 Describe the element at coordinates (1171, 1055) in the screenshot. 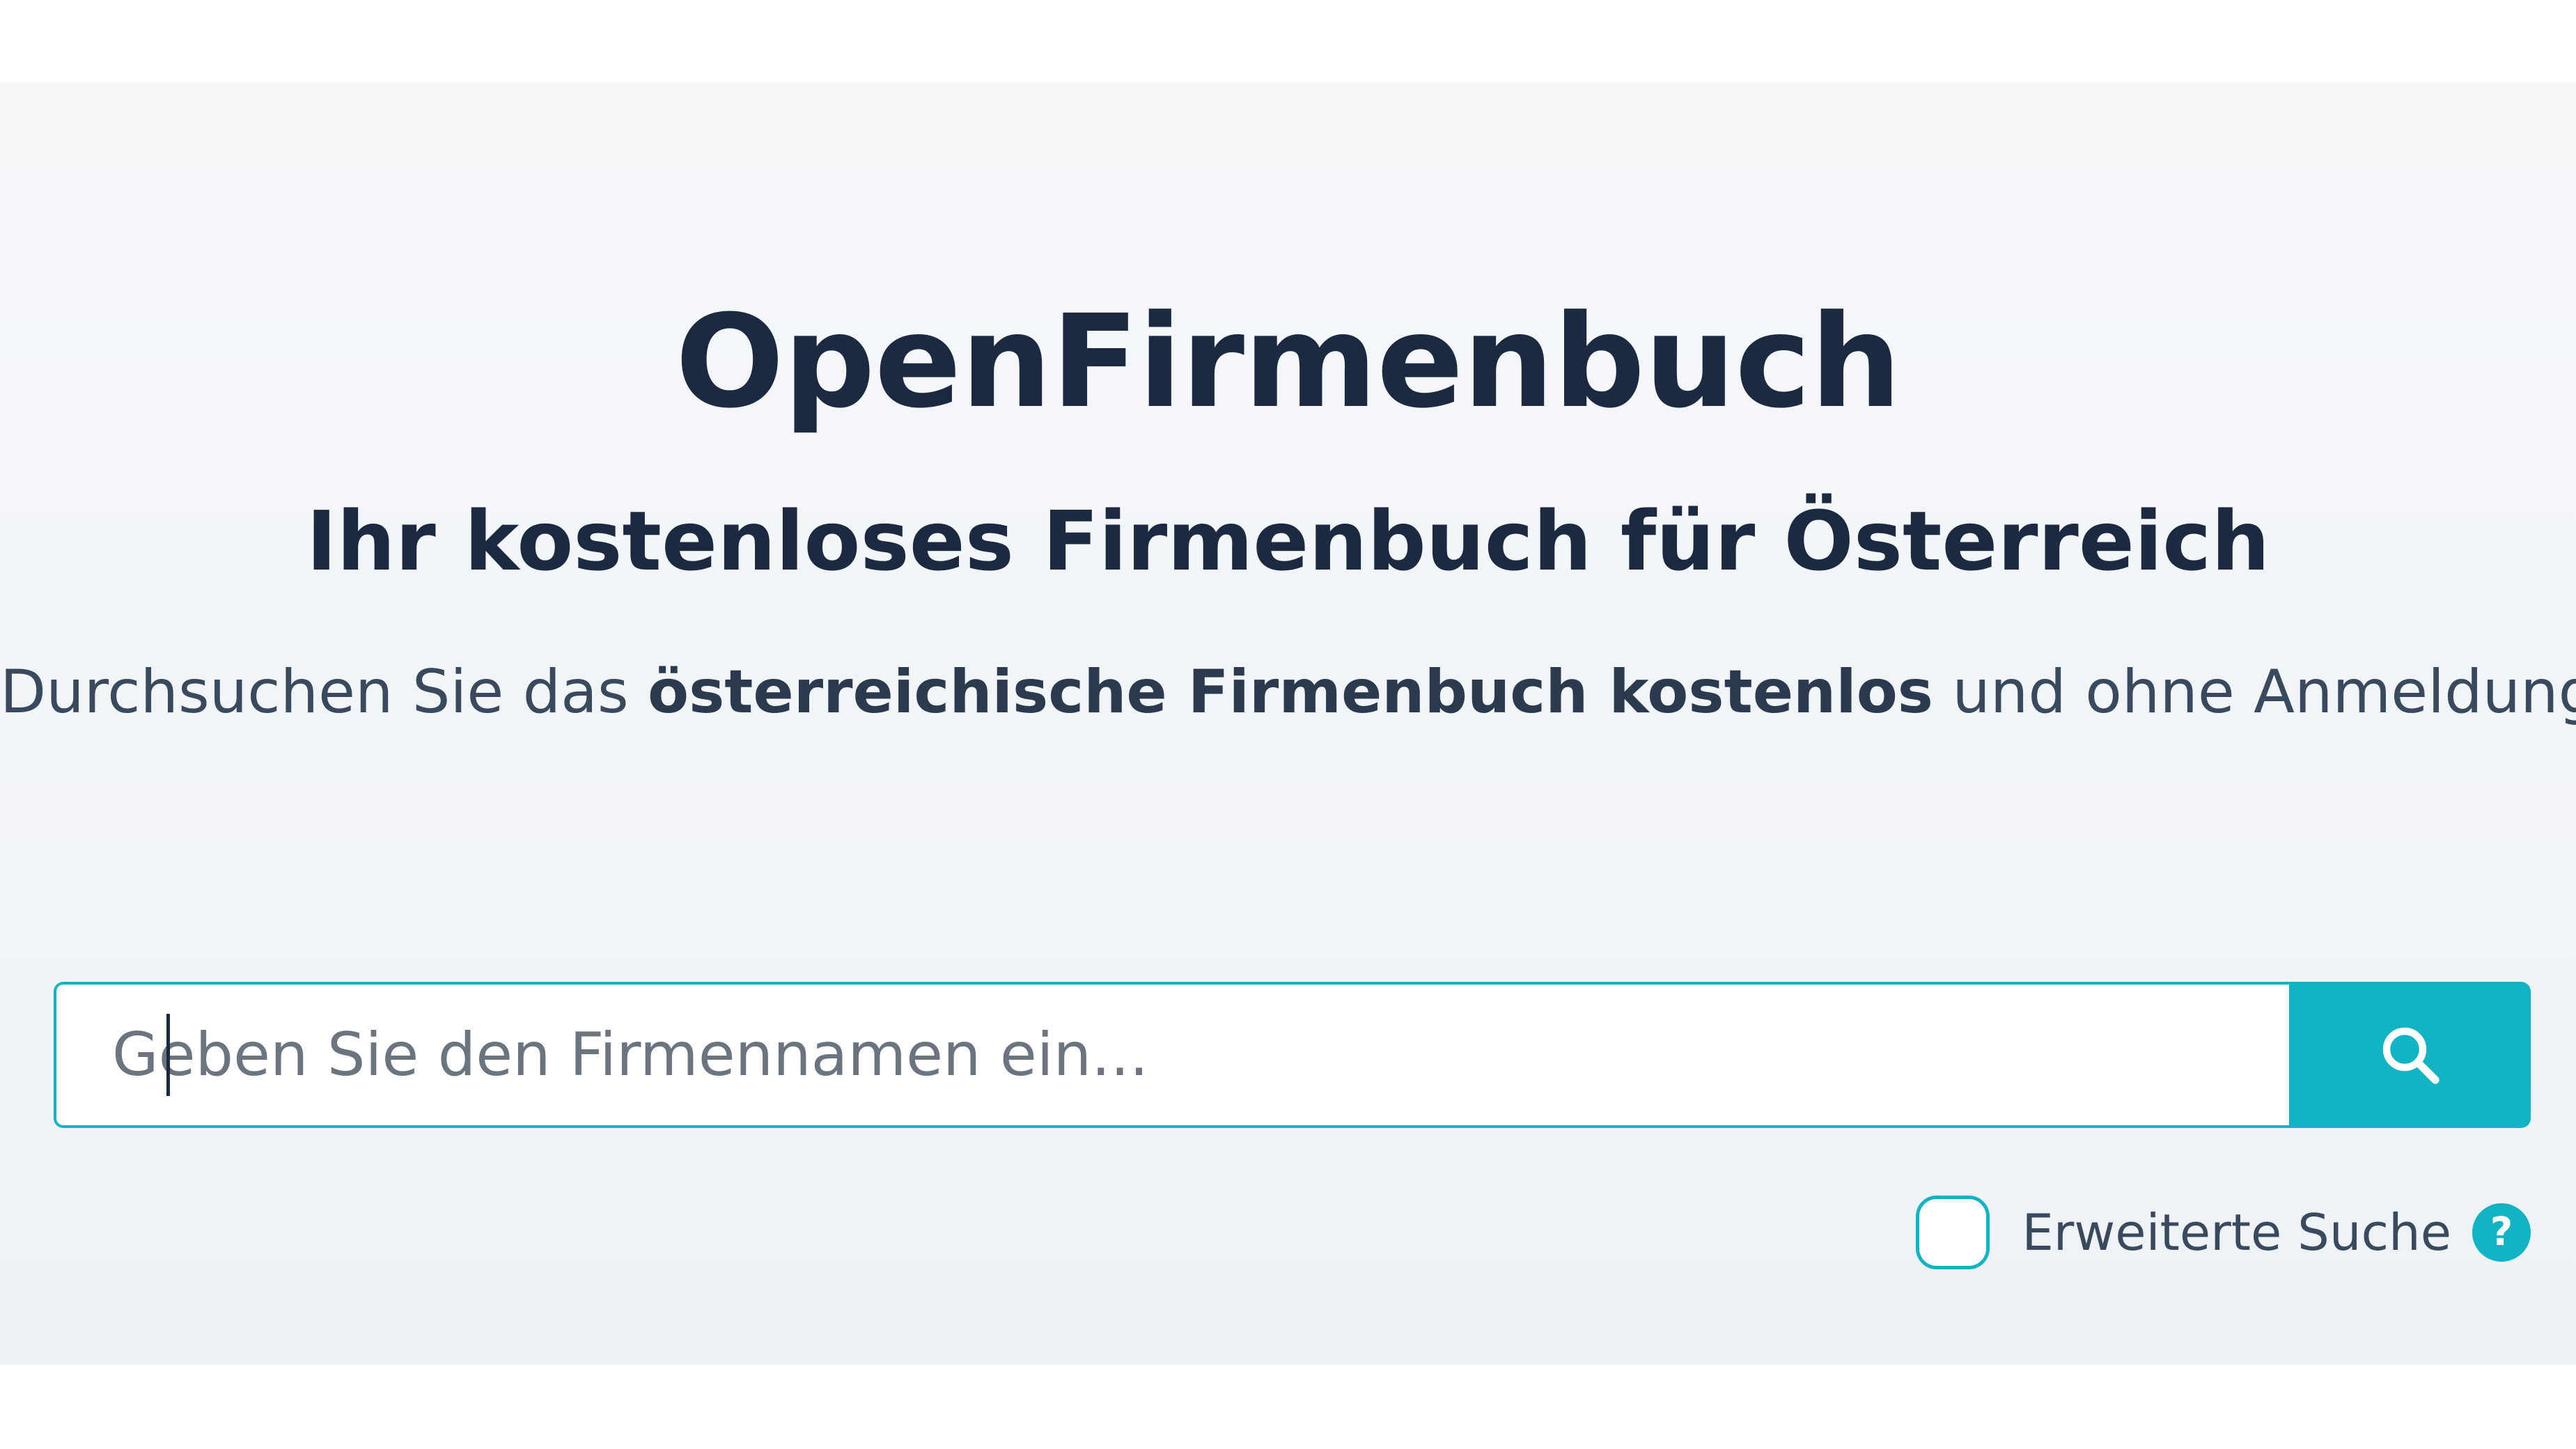

I see `search-input` at that location.